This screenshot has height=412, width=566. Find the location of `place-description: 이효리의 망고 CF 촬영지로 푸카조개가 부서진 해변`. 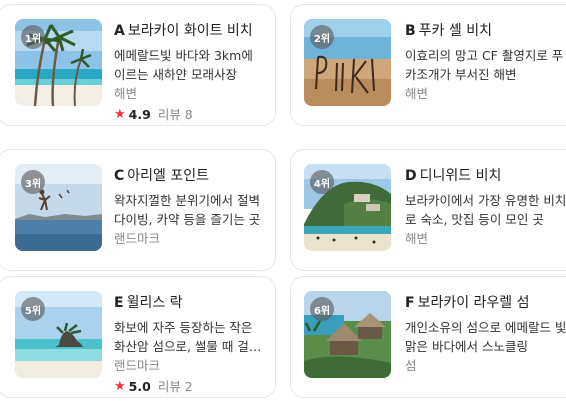

place-description: 이효리의 망고 CF 촬영지로 푸카조개가 부서진 해변 is located at coordinates (484, 65).